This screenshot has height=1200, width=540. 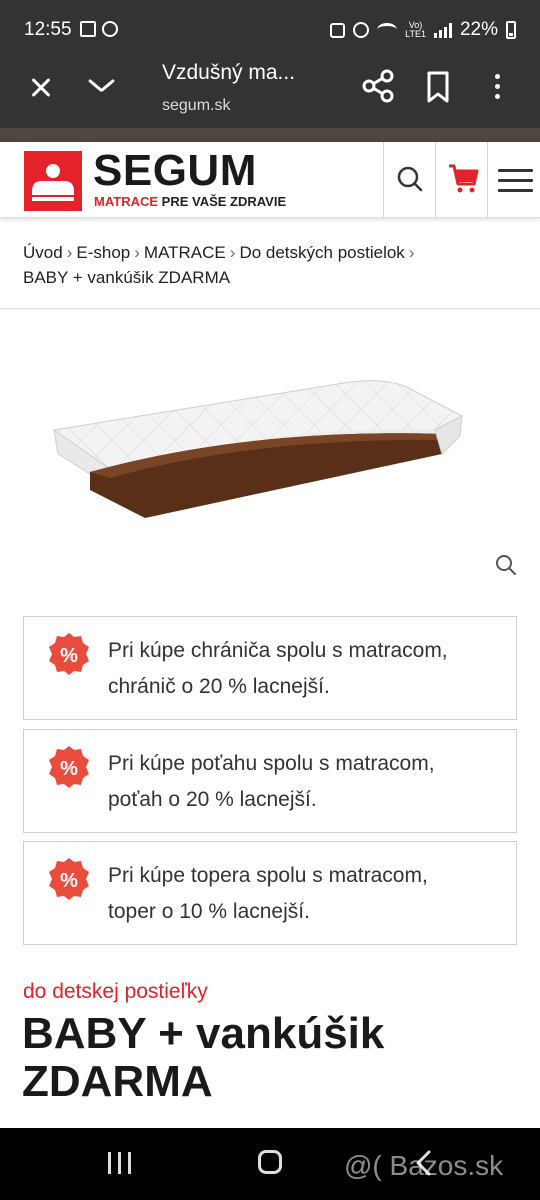 What do you see at coordinates (513, 180) in the screenshot?
I see `hamburger-icon` at bounding box center [513, 180].